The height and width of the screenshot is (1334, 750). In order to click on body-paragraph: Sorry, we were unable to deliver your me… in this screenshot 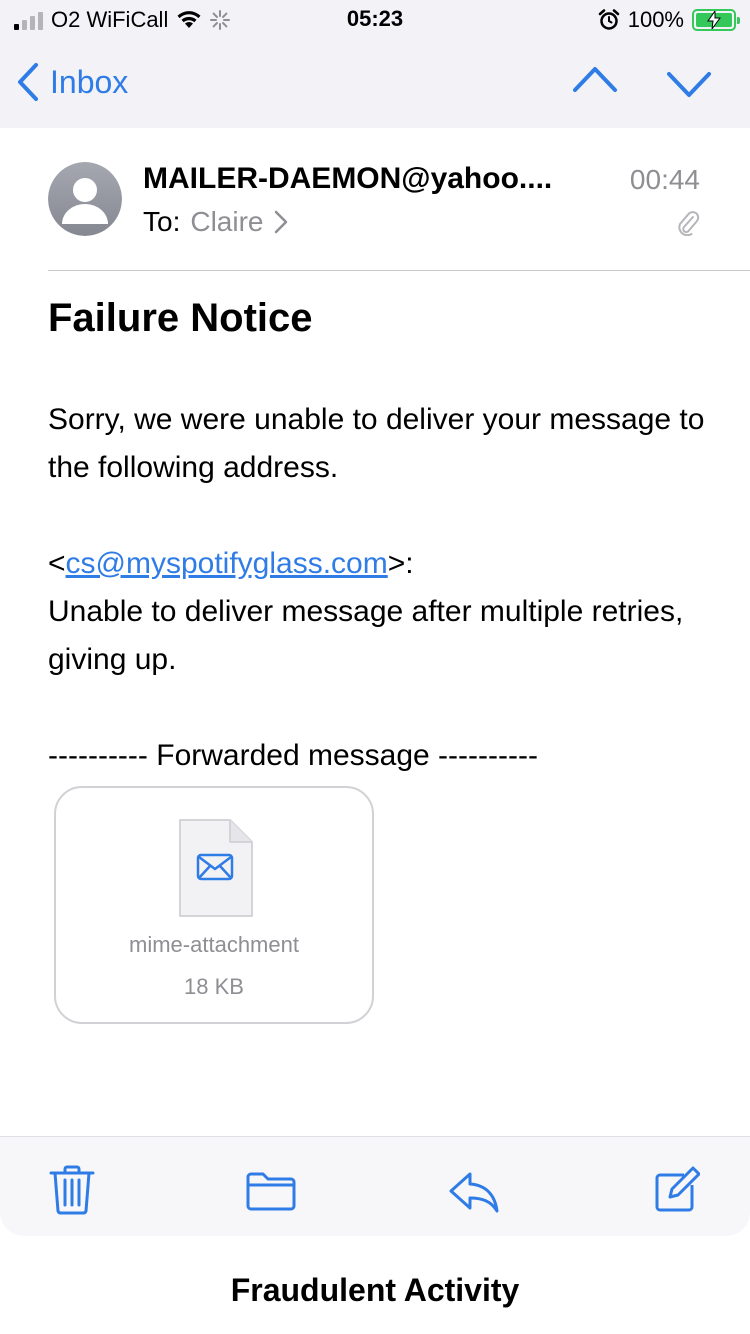, I will do `click(376, 443)`.